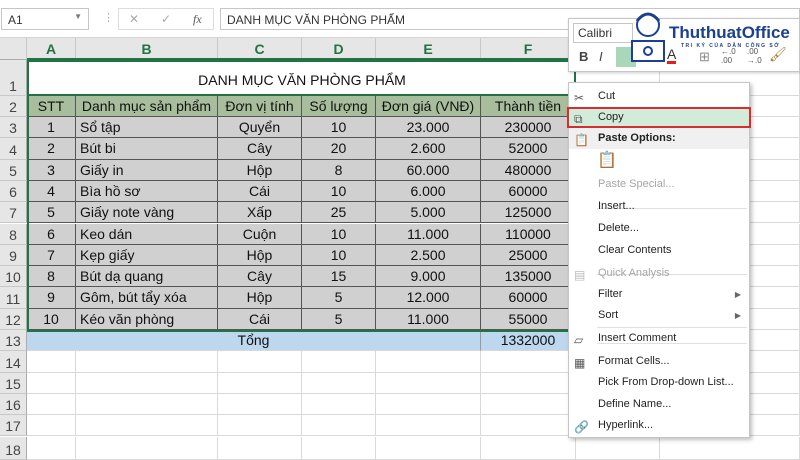  What do you see at coordinates (13, 255) in the screenshot?
I see `row-header: 9` at bounding box center [13, 255].